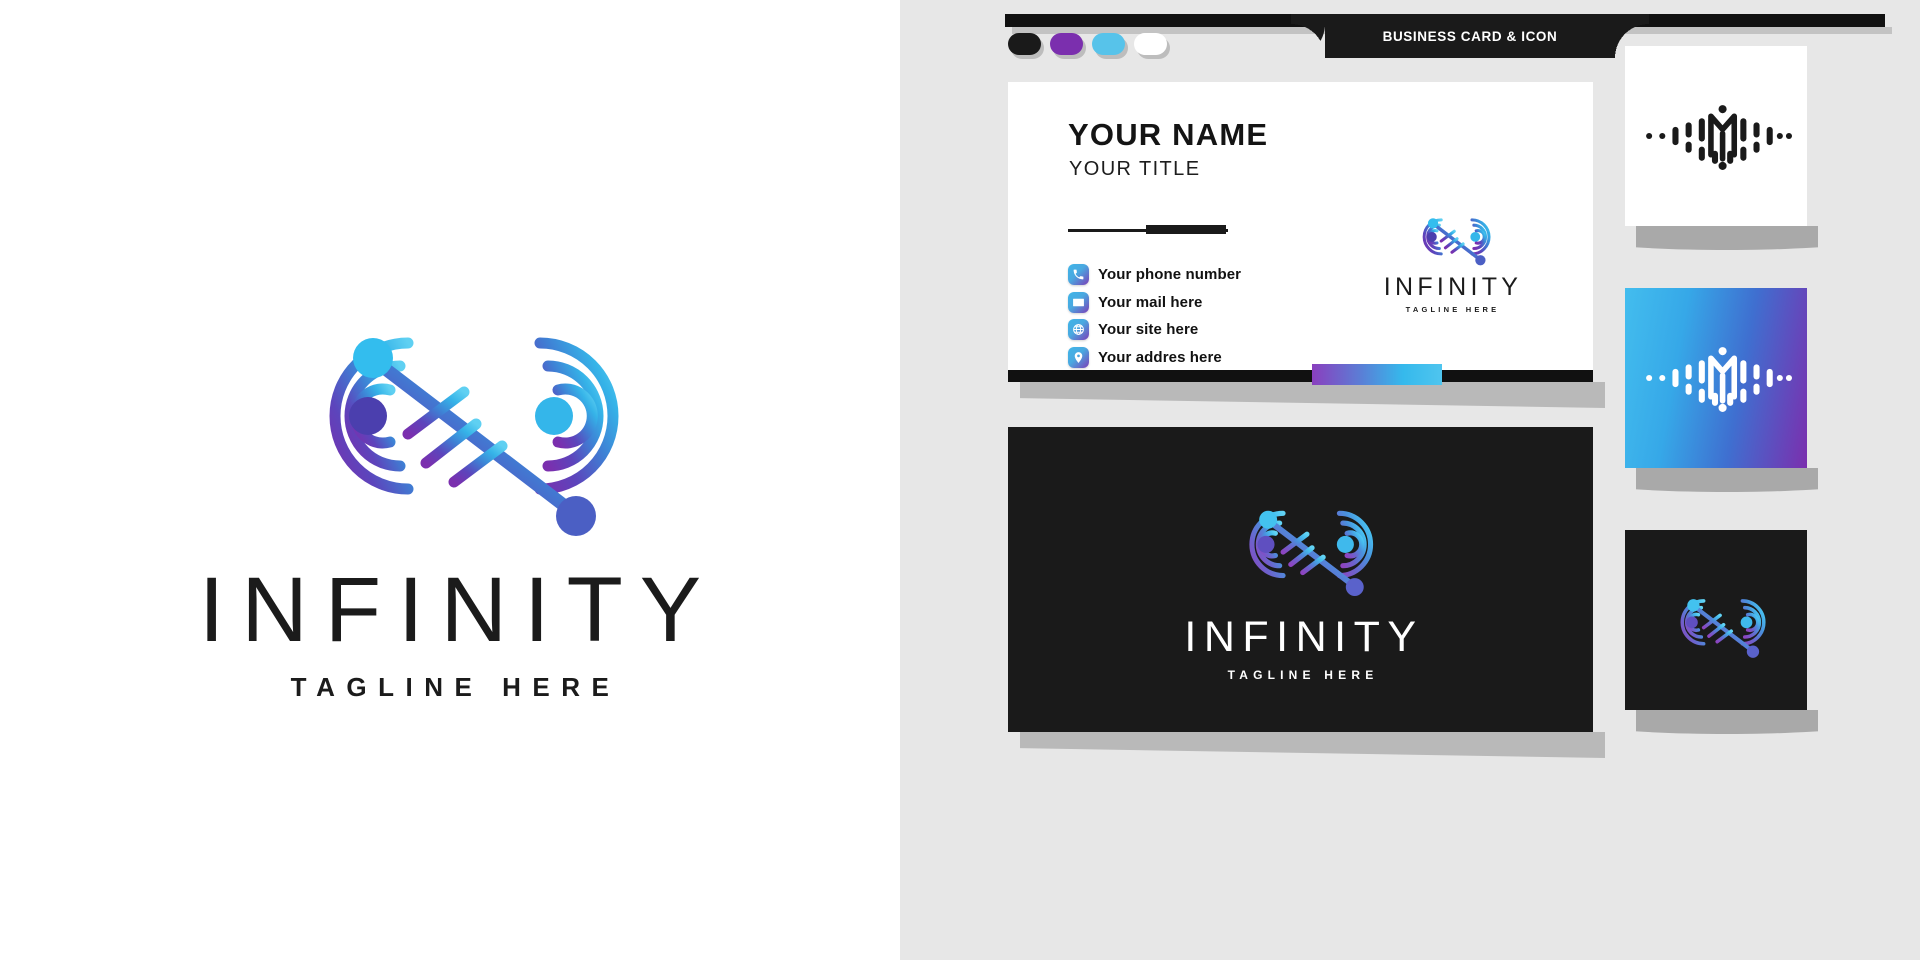  I want to click on card-back-shadow, so click(1312, 745).